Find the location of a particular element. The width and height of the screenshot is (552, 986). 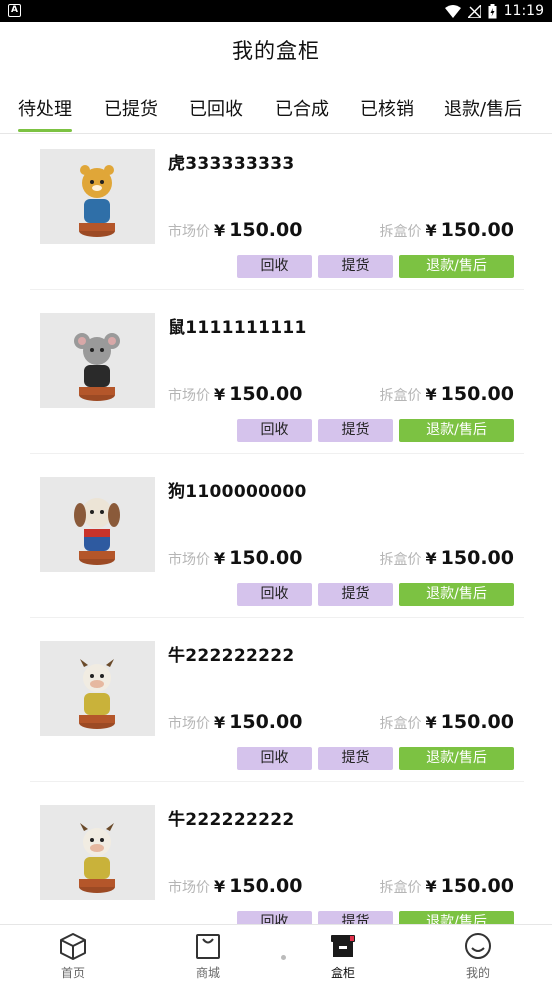

product-name: 狗1100000000 is located at coordinates (237, 492).